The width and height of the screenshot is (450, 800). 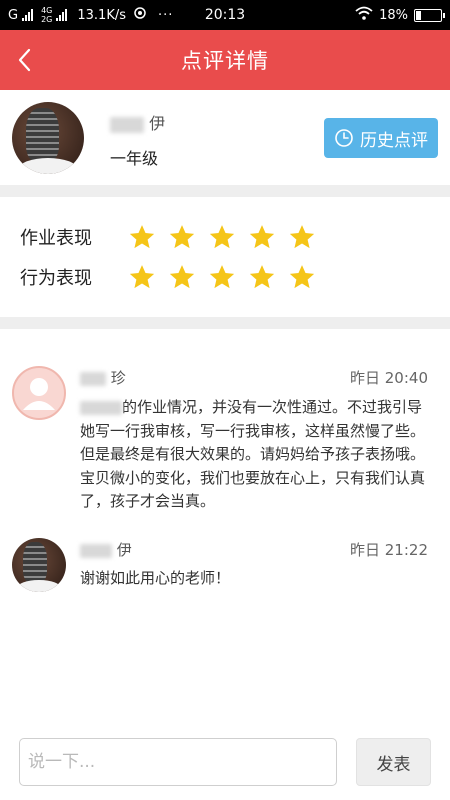 I want to click on commenter-name: 伊, so click(x=106, y=549).